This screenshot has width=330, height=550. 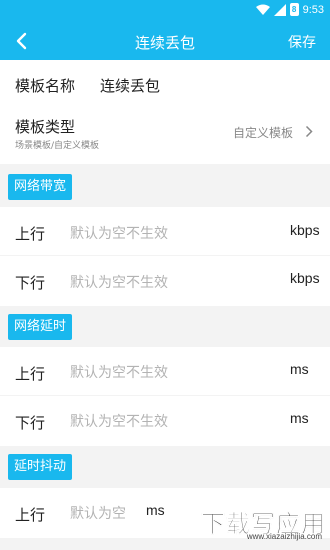 I want to click on bandwidth-uplink-row: 上行 默认为空不生效 kbps, so click(x=165, y=231).